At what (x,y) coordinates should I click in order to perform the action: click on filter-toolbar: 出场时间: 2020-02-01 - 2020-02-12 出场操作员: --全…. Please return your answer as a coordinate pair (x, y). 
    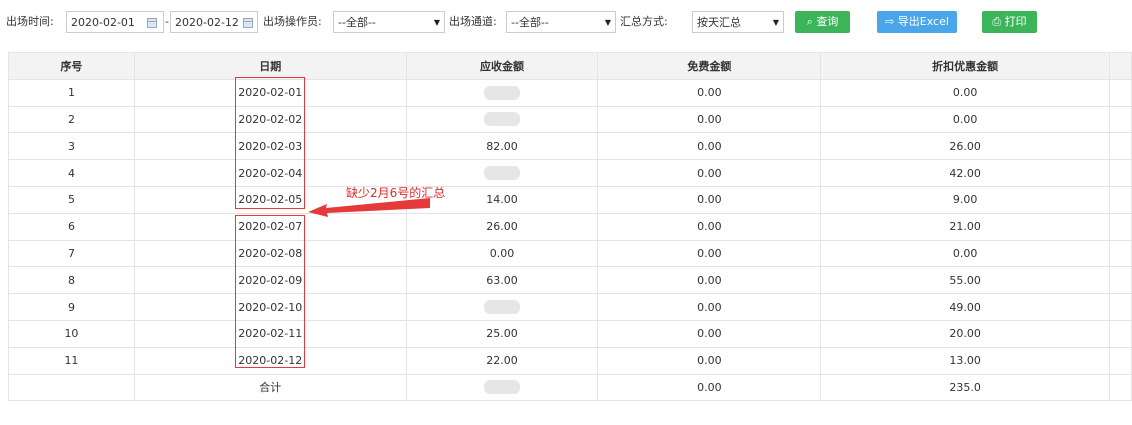
    Looking at the image, I should click on (566, 22).